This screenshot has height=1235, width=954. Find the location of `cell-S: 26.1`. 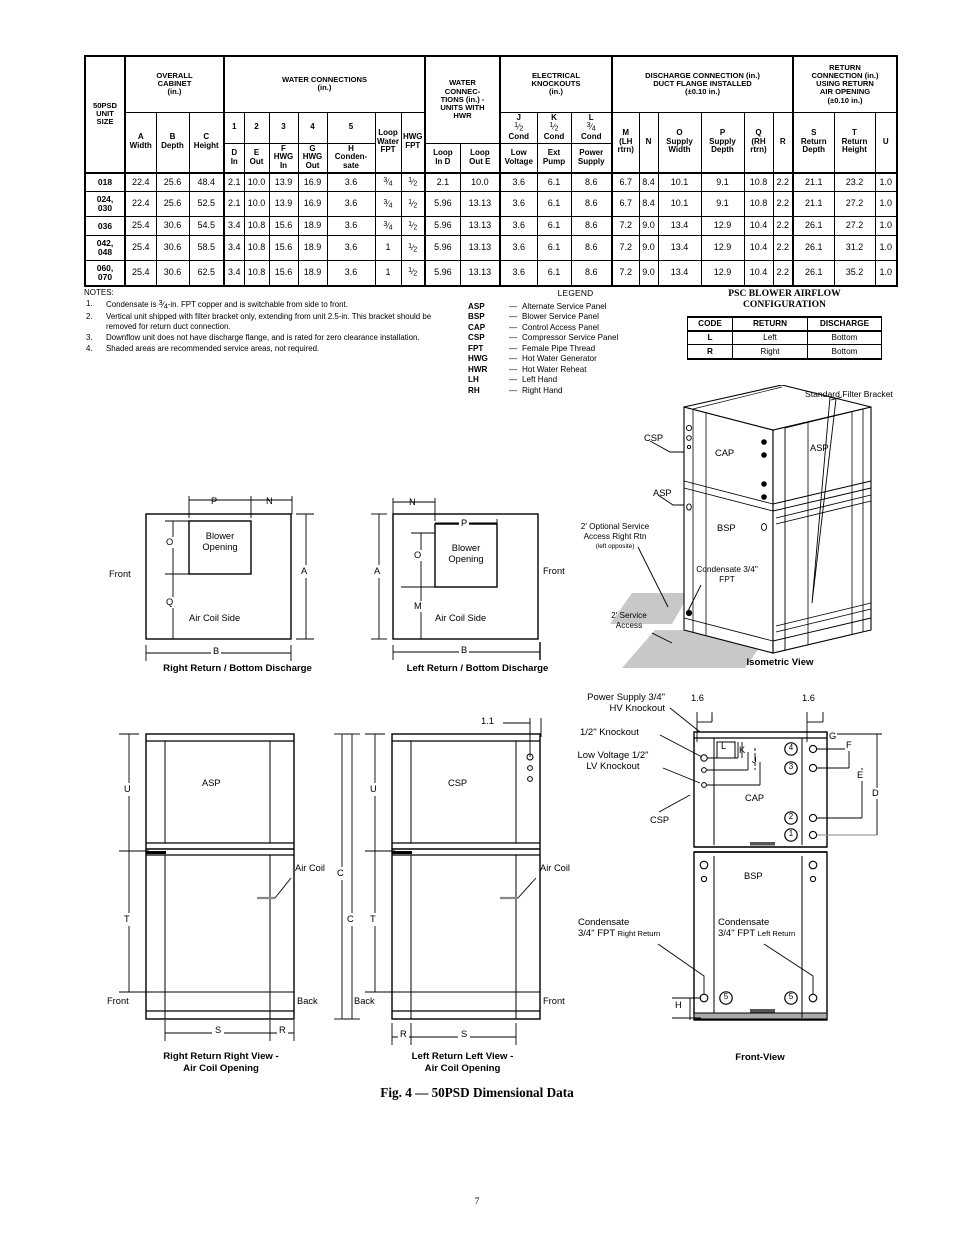

cell-S: 26.1 is located at coordinates (813, 226).